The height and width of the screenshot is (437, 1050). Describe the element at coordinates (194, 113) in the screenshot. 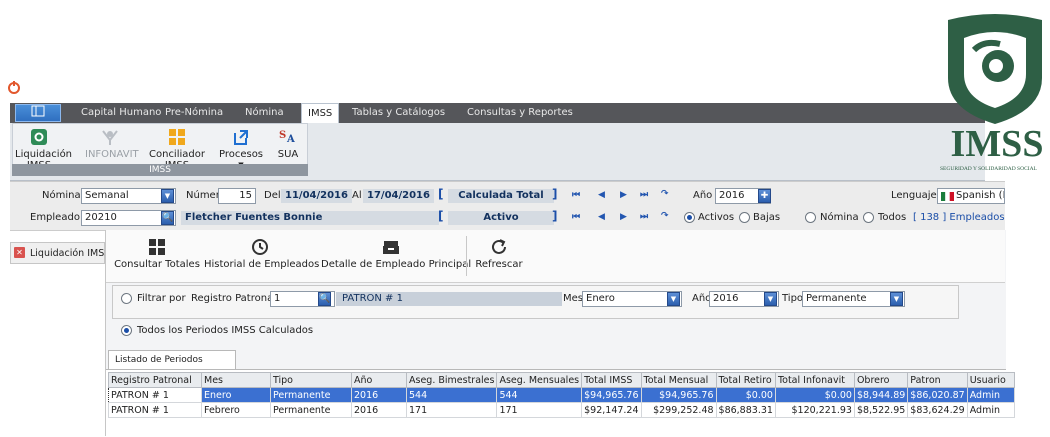

I see `tab-pre-nomina: Pre-Nómina` at that location.